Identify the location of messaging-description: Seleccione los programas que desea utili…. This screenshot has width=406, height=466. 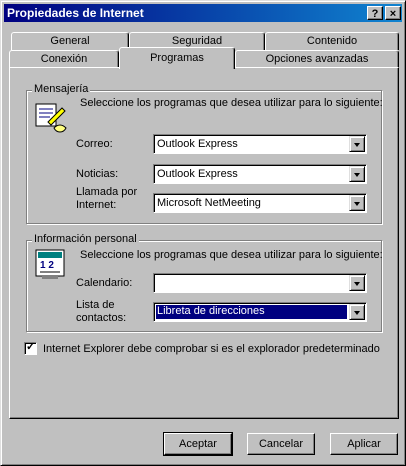
(231, 103).